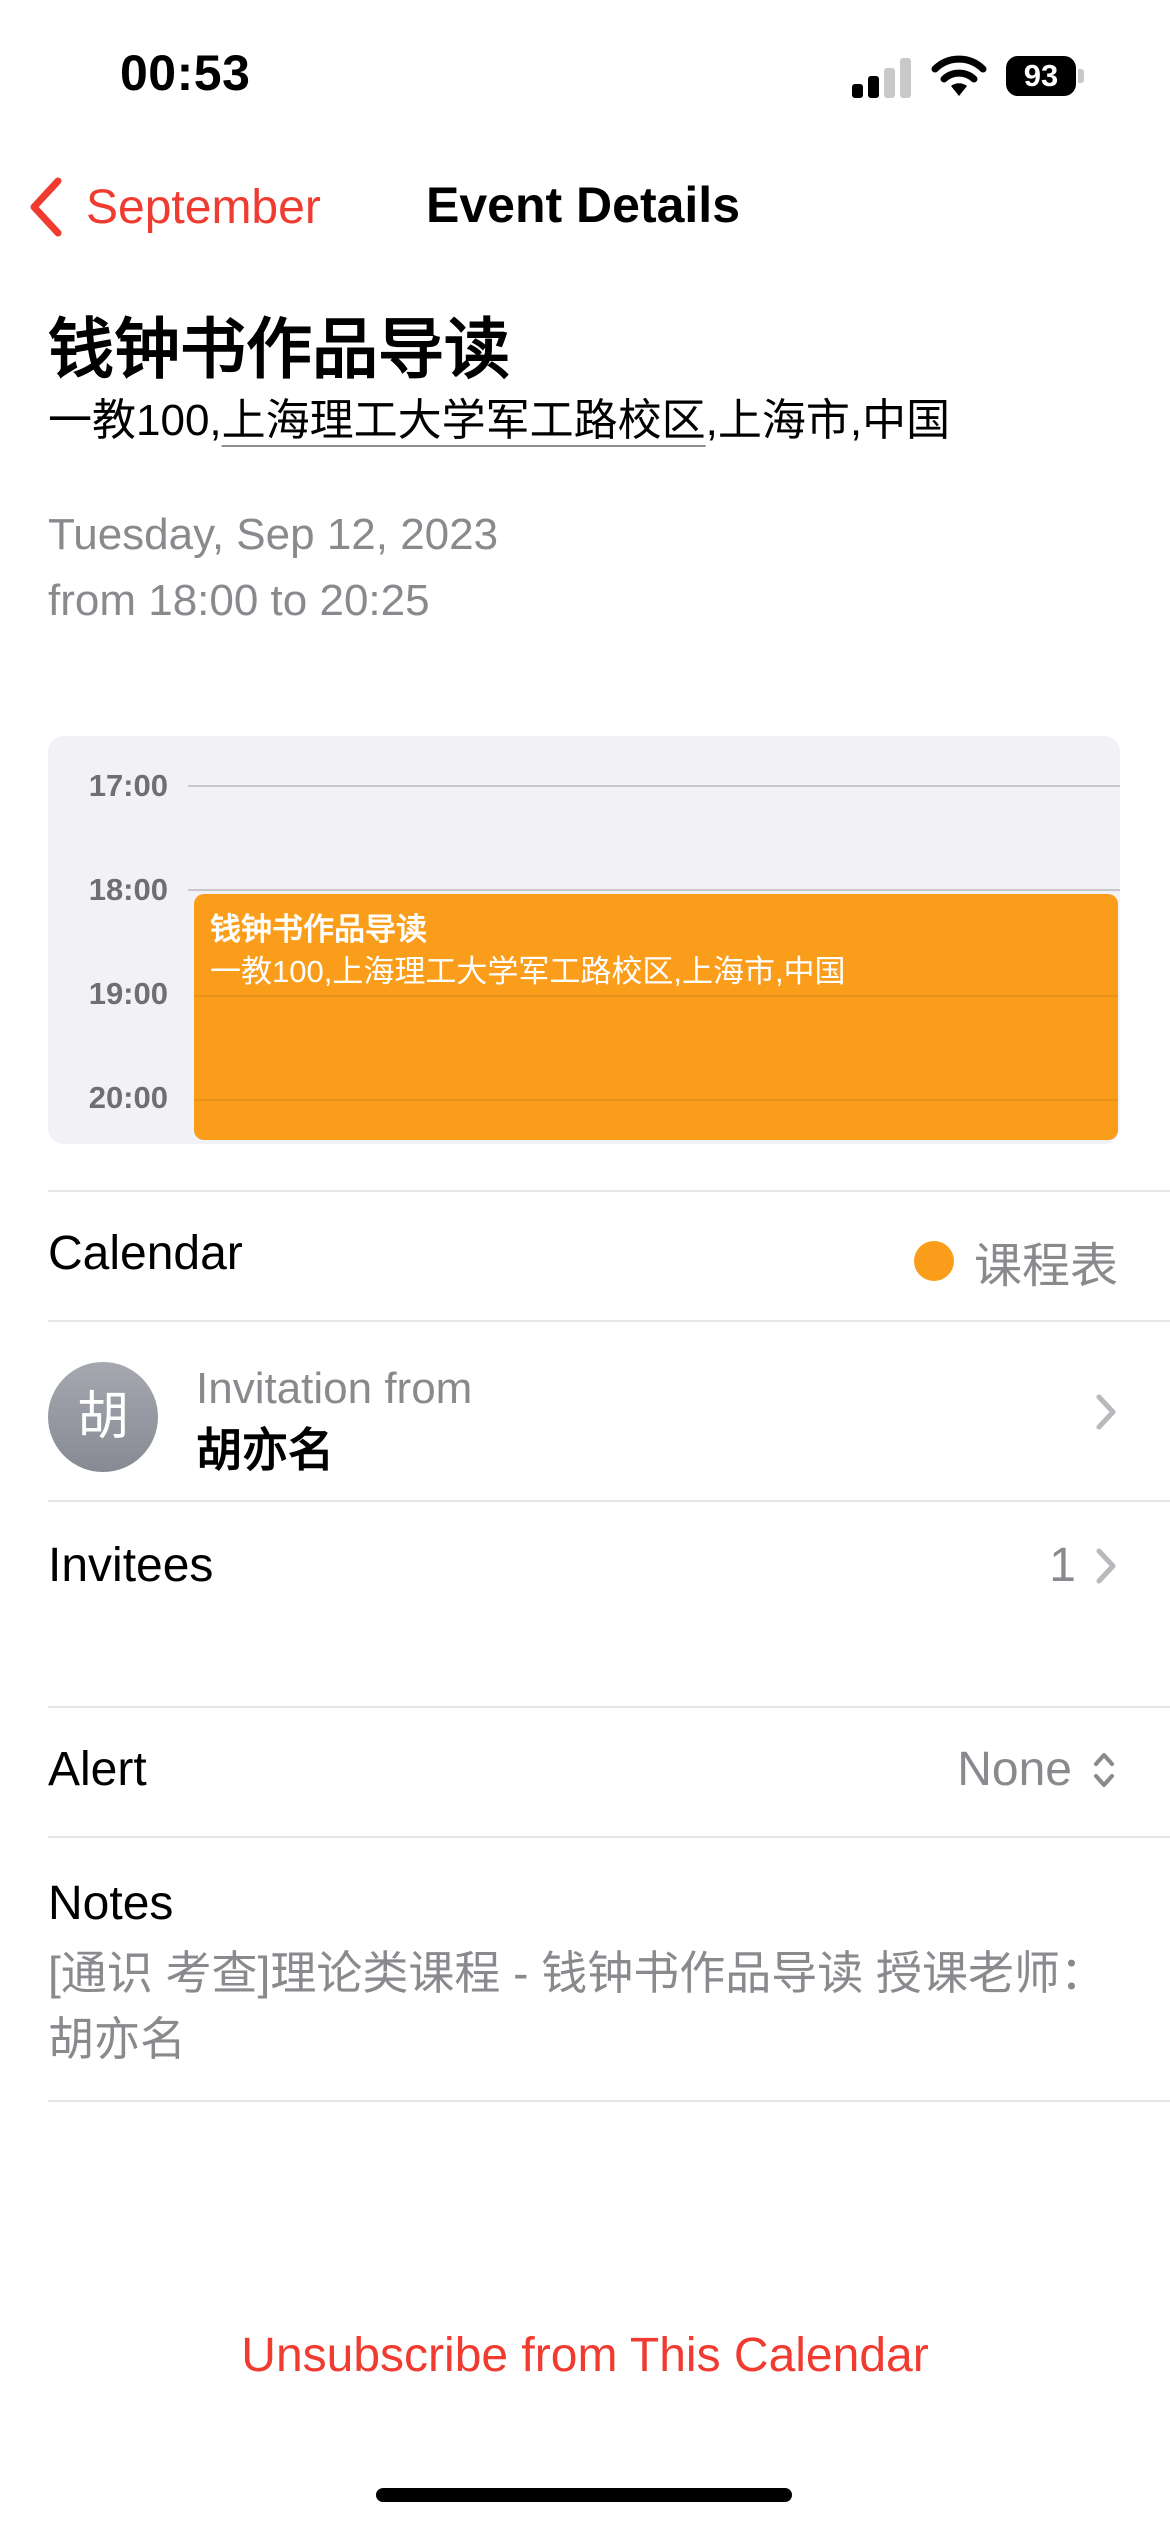  What do you see at coordinates (111, 1903) in the screenshot?
I see `notes-label: Notes` at bounding box center [111, 1903].